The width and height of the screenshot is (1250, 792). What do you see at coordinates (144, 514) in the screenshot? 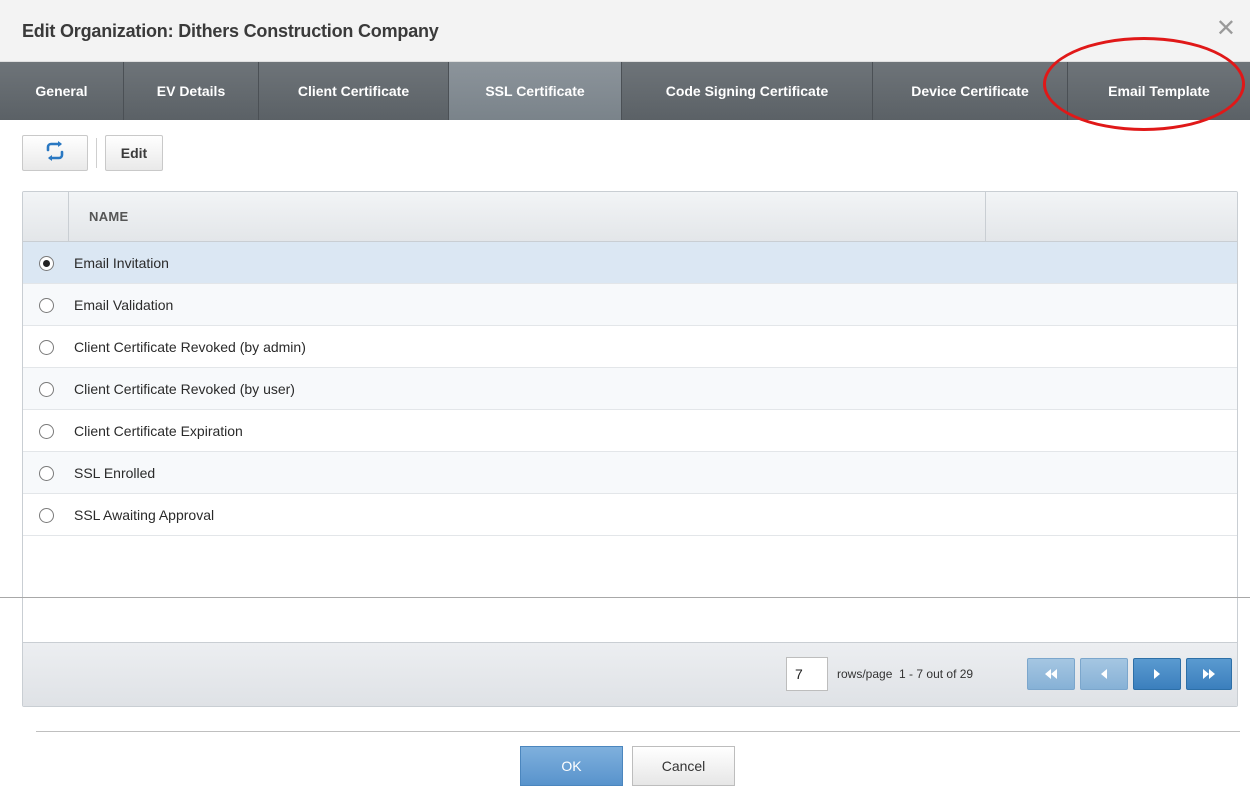
I see `row-name: SSL Awaiting Approval` at bounding box center [144, 514].